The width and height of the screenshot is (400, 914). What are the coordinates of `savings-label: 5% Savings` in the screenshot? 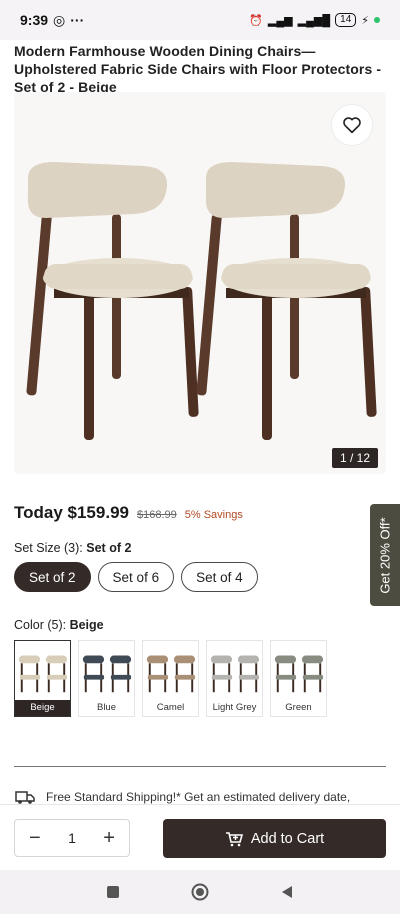 It's located at (213, 515).